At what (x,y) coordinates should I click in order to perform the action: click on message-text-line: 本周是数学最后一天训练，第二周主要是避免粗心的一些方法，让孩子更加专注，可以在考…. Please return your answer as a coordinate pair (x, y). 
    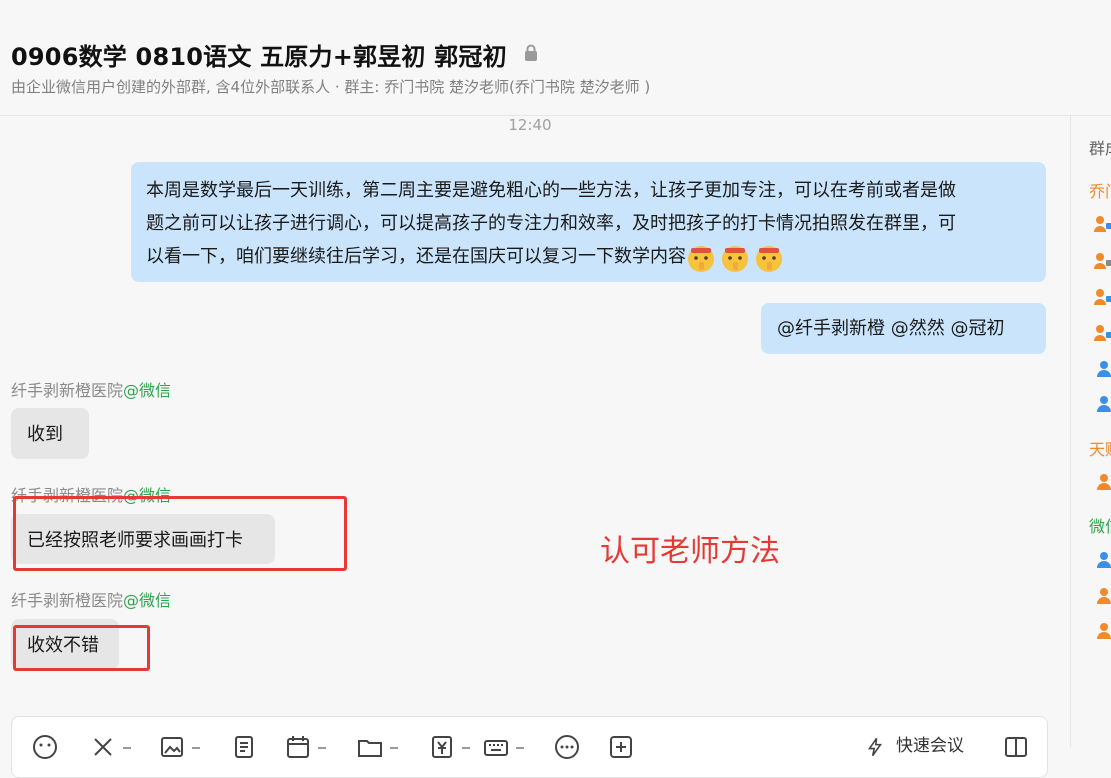
    Looking at the image, I should click on (551, 190).